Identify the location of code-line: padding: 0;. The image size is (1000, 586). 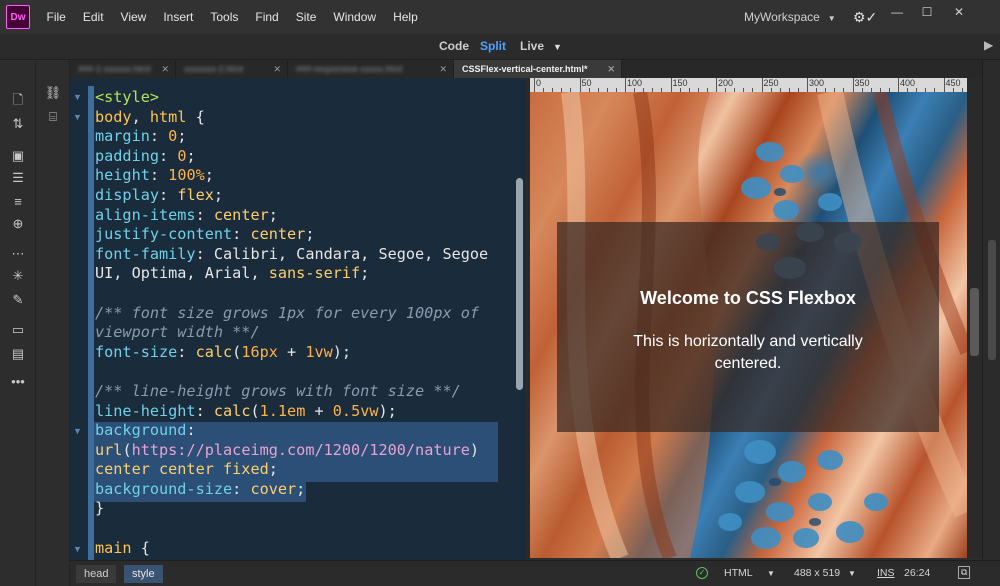
(291, 157).